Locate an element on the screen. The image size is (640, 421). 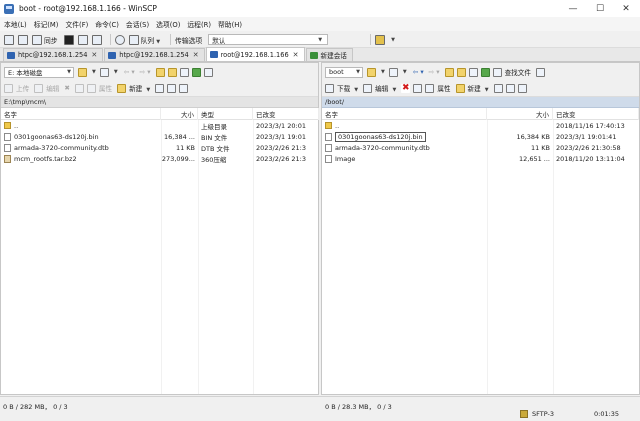
download-button: 下载 ▼ is located at coordinates (347, 88).